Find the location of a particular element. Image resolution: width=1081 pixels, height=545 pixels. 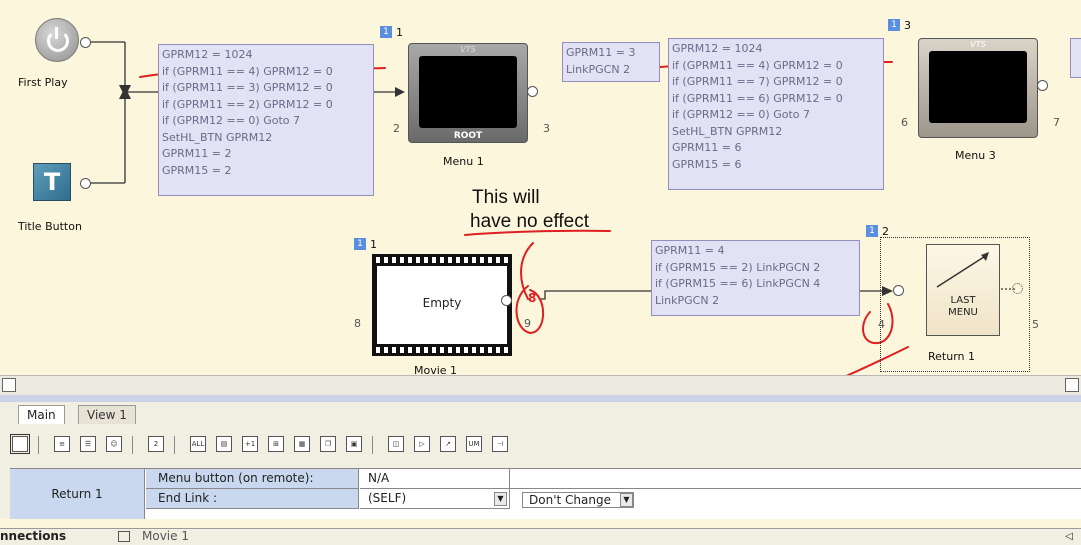

command-line: if (GPRM11 == 4) GPRM12 = 0 is located at coordinates (247, 71).